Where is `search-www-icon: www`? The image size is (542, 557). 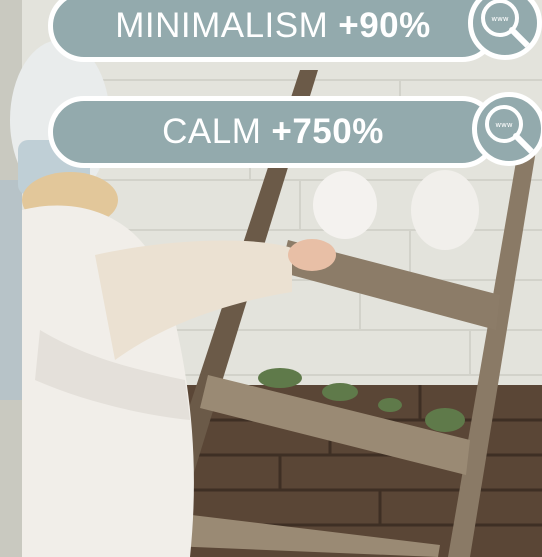 search-www-icon: www is located at coordinates (507, 129).